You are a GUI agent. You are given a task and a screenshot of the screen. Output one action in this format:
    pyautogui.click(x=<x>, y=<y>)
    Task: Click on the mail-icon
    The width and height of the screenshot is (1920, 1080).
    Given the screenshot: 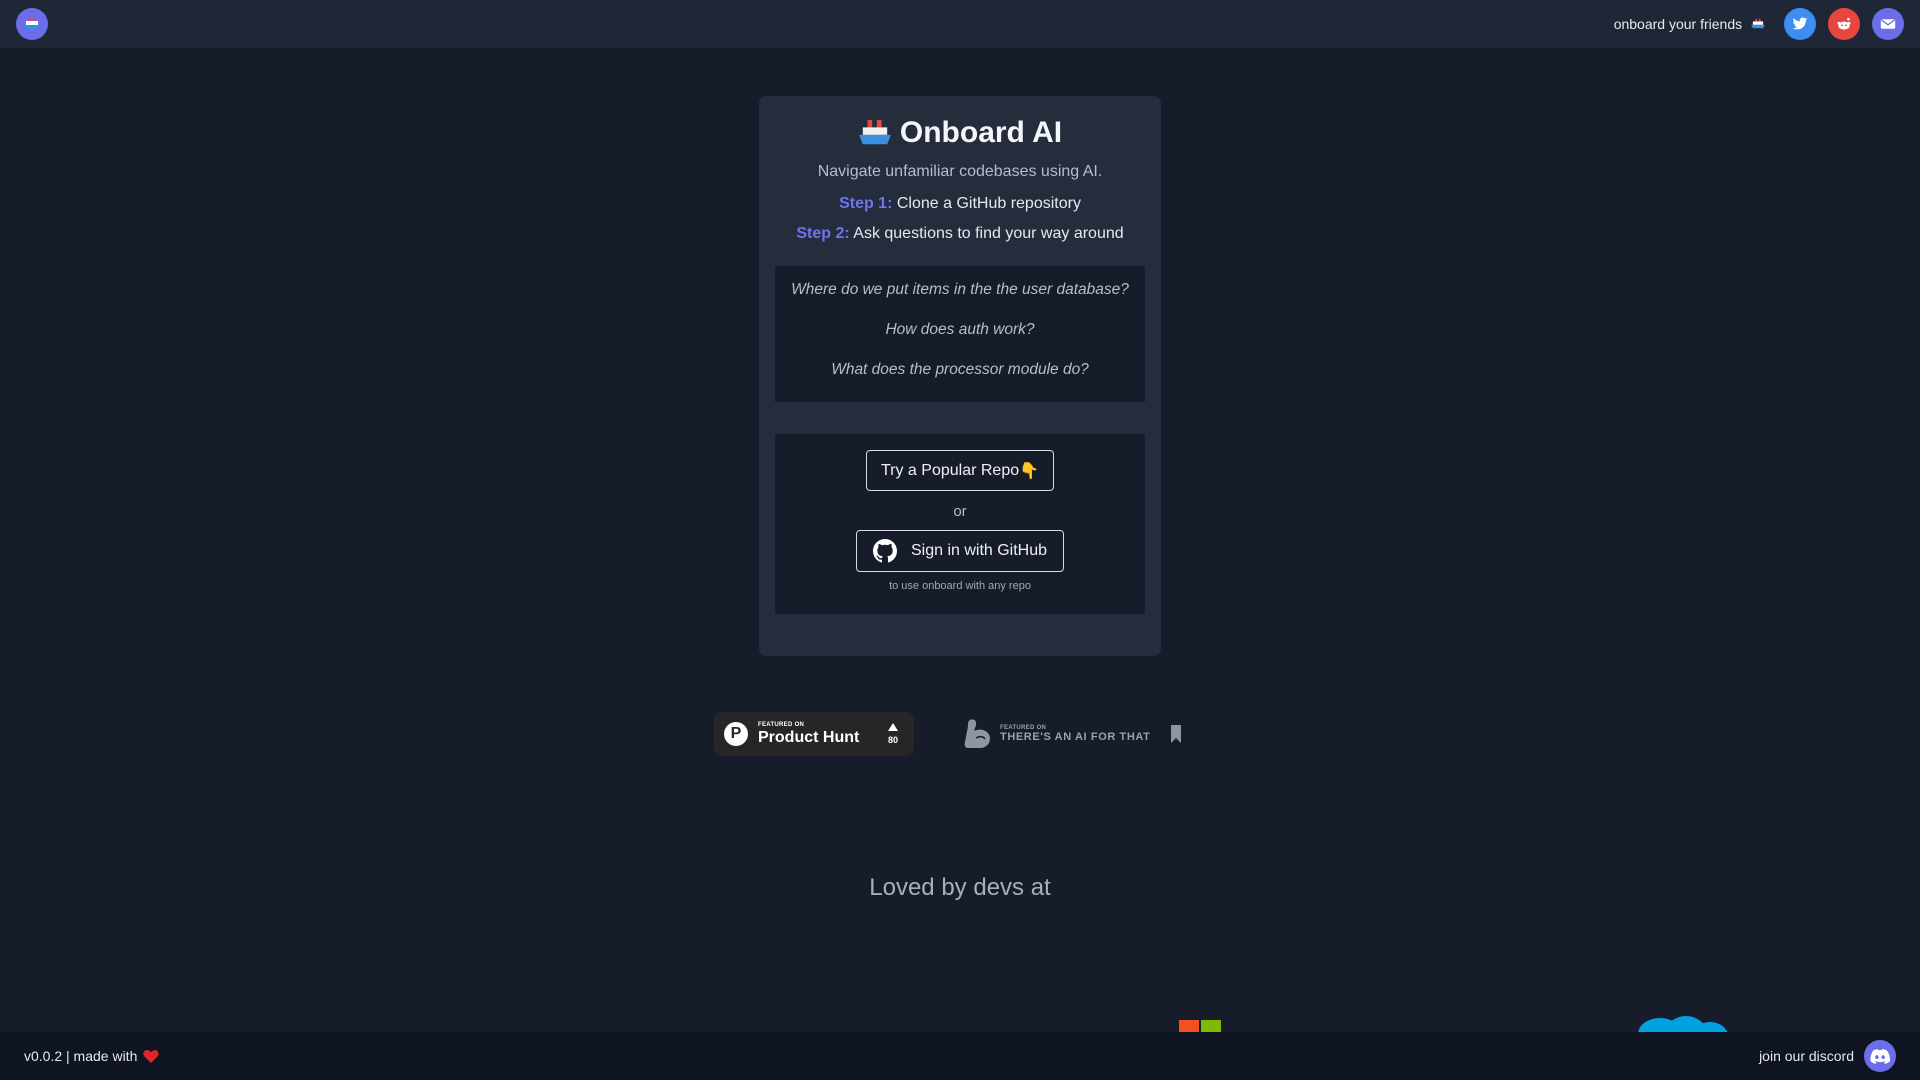 What is the action you would take?
    pyautogui.click(x=1888, y=24)
    